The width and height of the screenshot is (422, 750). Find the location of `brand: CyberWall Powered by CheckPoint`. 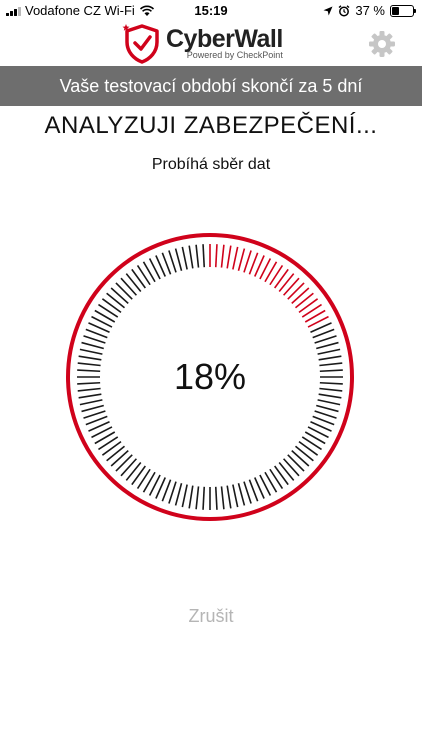

brand: CyberWall Powered by CheckPoint is located at coordinates (224, 41).